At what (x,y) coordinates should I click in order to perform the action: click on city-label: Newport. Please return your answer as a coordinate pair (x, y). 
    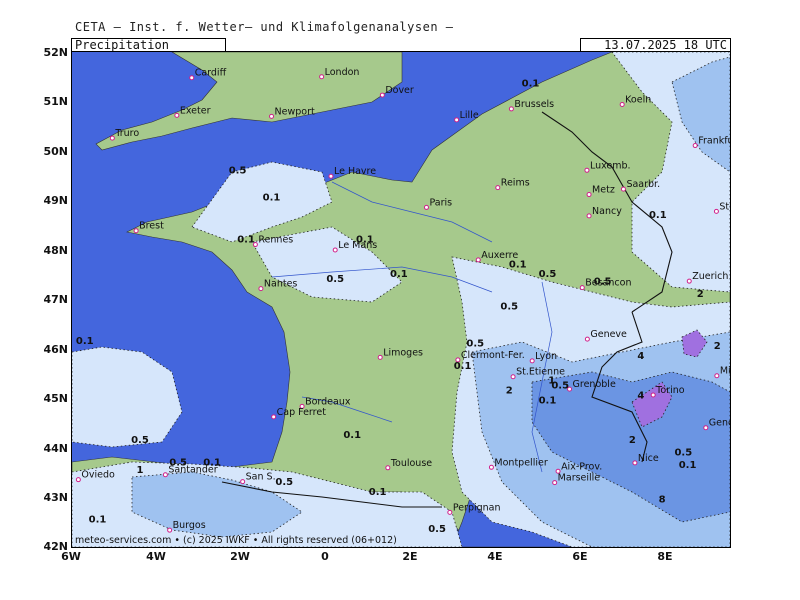
    Looking at the image, I should click on (295, 111).